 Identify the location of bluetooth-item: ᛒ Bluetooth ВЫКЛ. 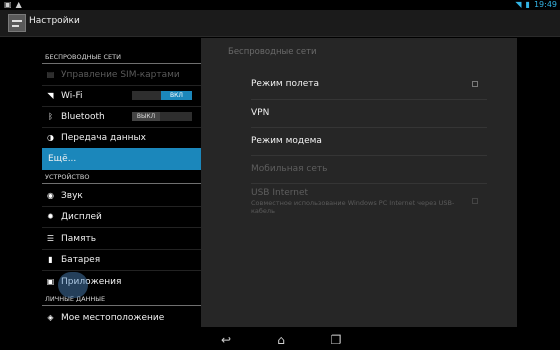
(121, 116).